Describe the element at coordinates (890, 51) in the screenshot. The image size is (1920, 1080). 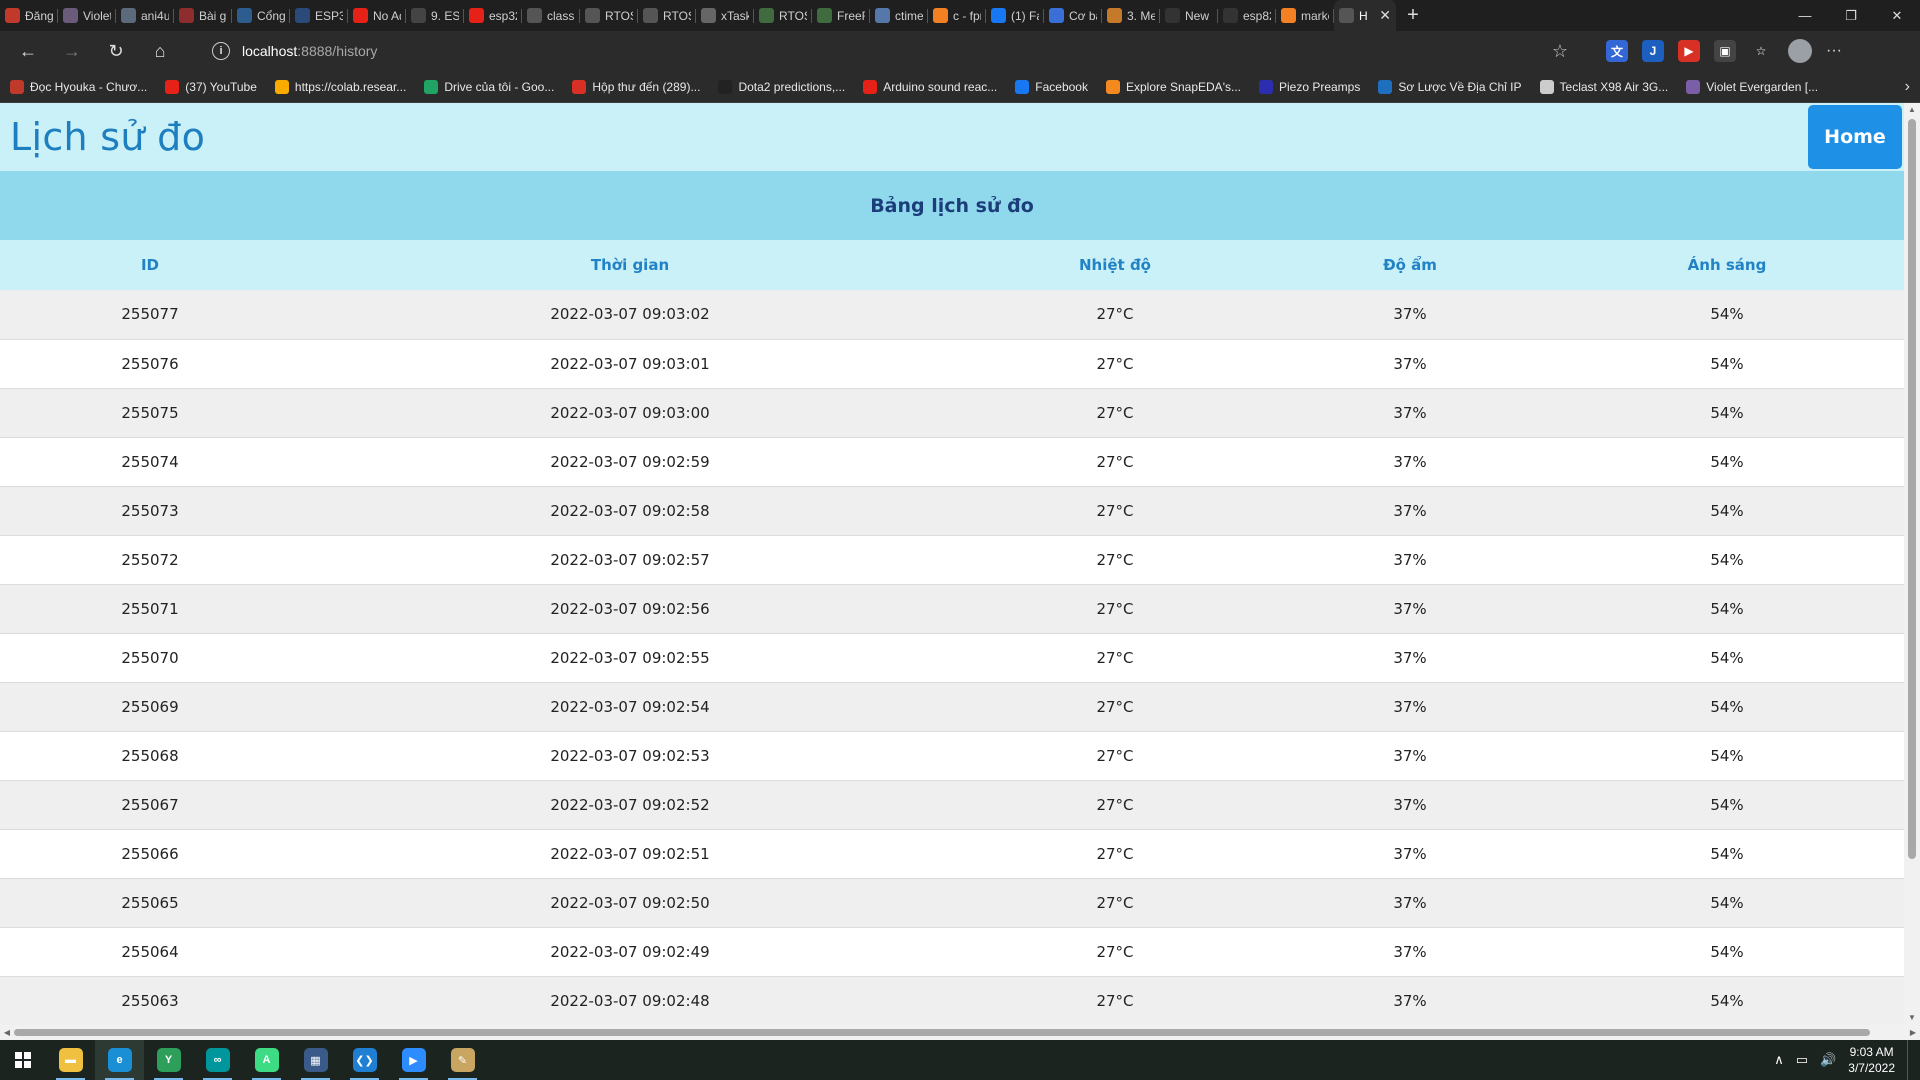
I see `address-bar: i localhost:8888/history ☆` at that location.